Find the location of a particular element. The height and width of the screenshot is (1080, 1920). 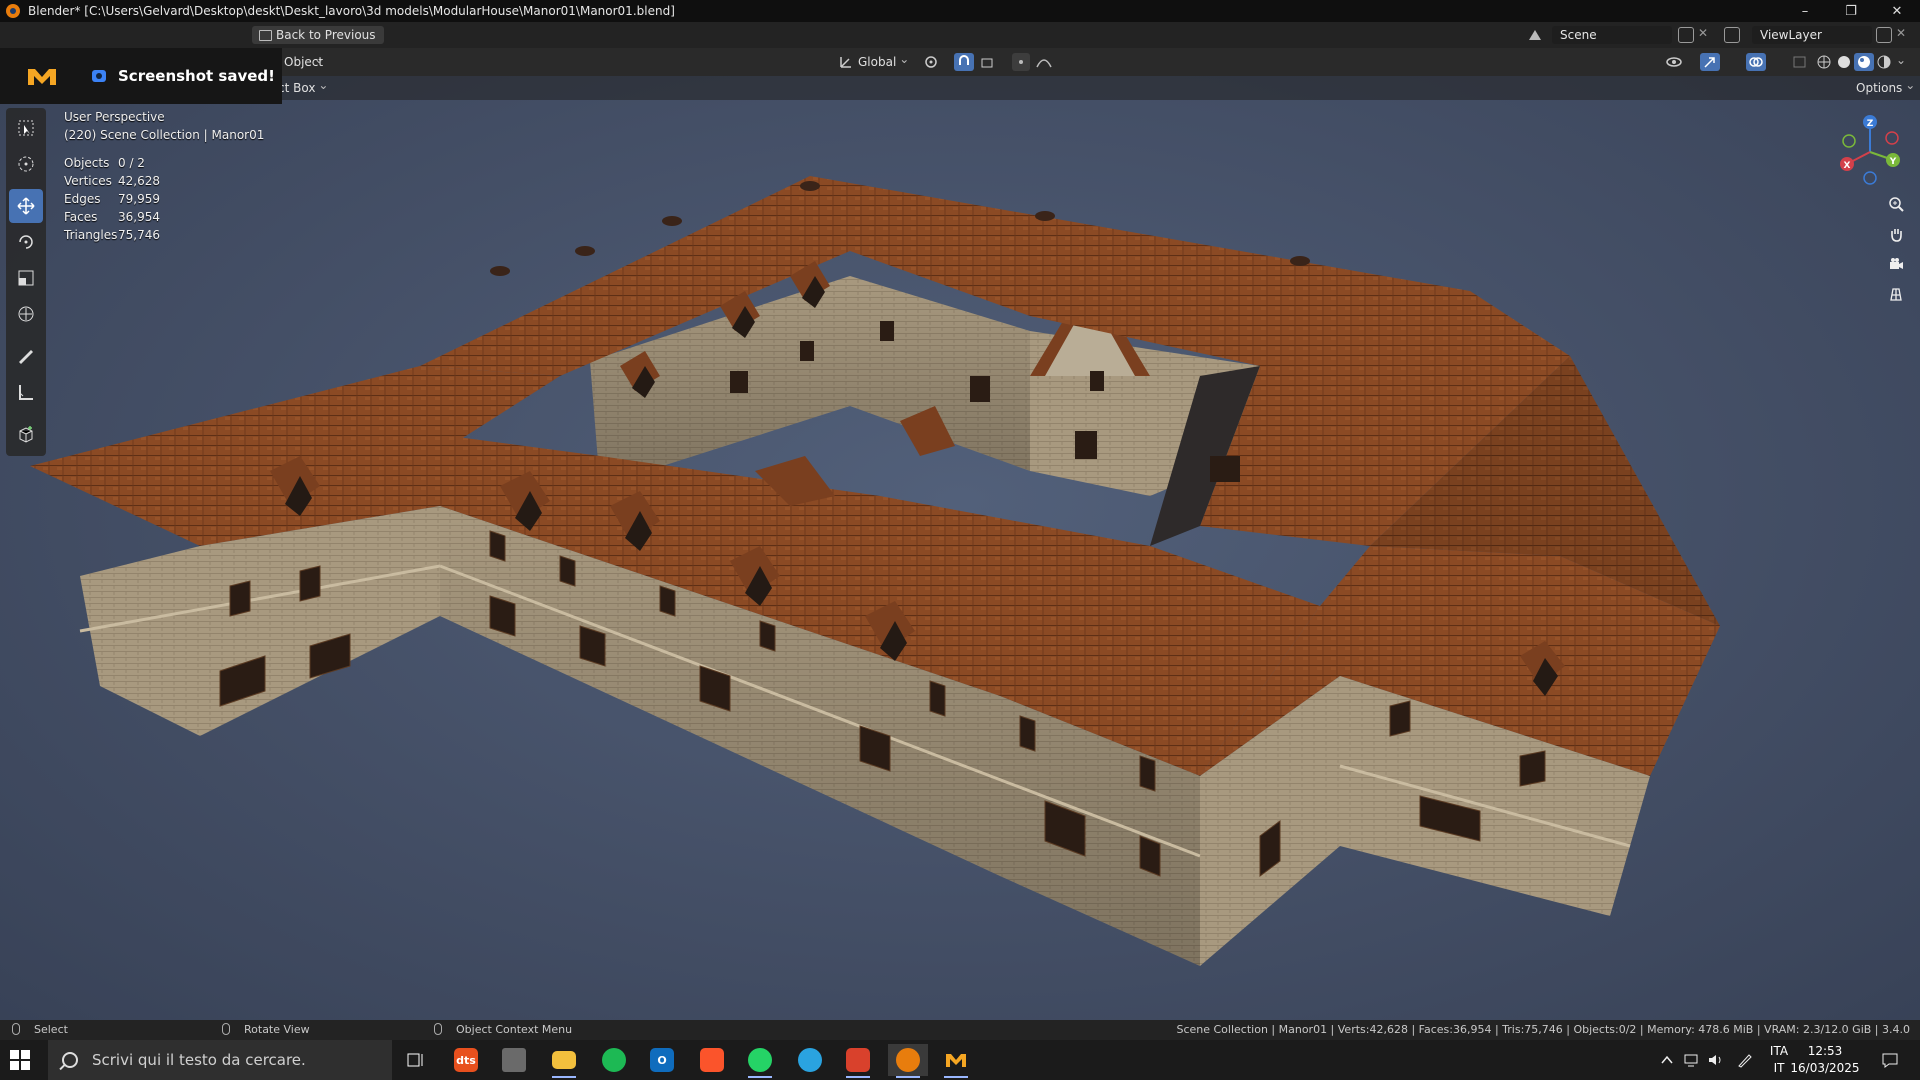

blender-taskbar-icon is located at coordinates (908, 1061).